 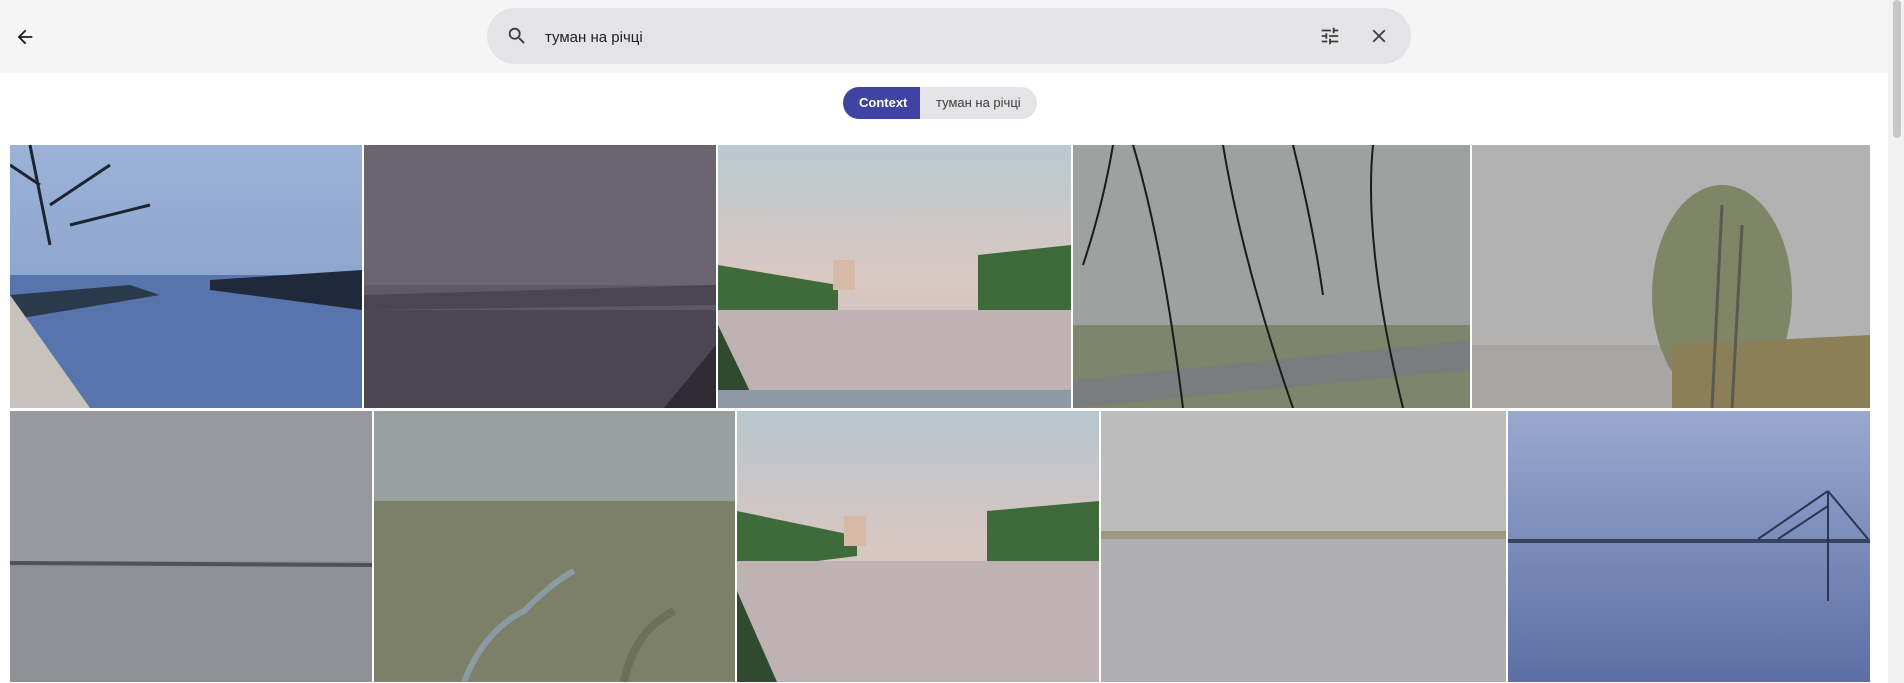 What do you see at coordinates (1897, 69) in the screenshot?
I see `scrollbar-thumb` at bounding box center [1897, 69].